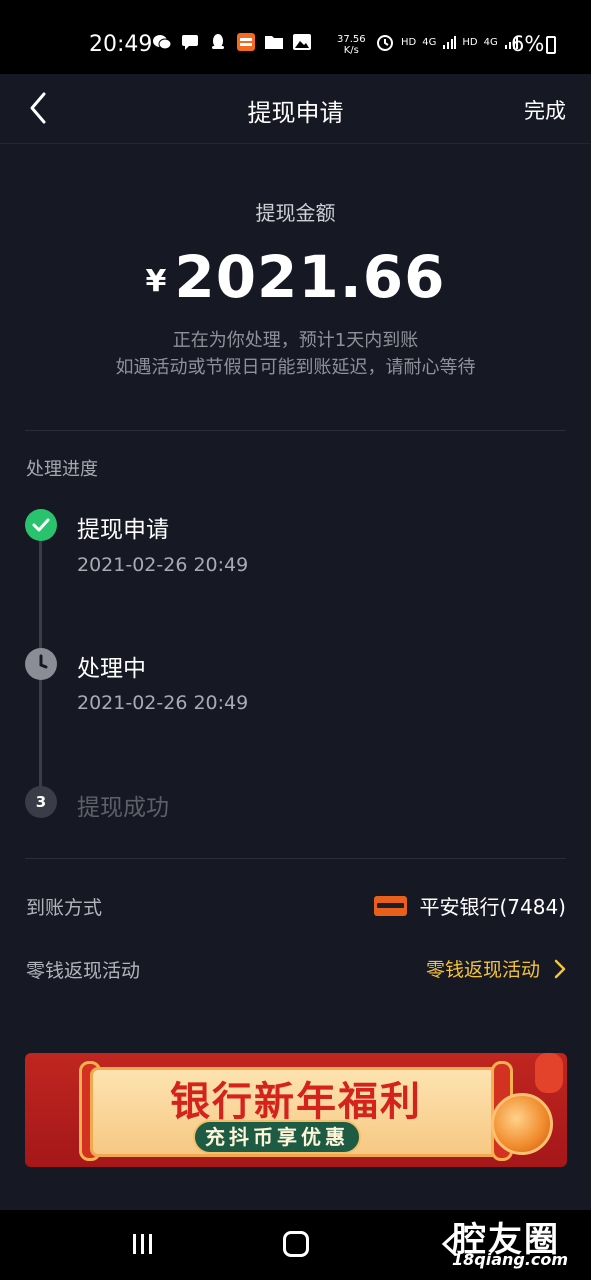  Describe the element at coordinates (295, 340) in the screenshot. I see `processing-note: 正在为你处理，预计1天内到账` at that location.